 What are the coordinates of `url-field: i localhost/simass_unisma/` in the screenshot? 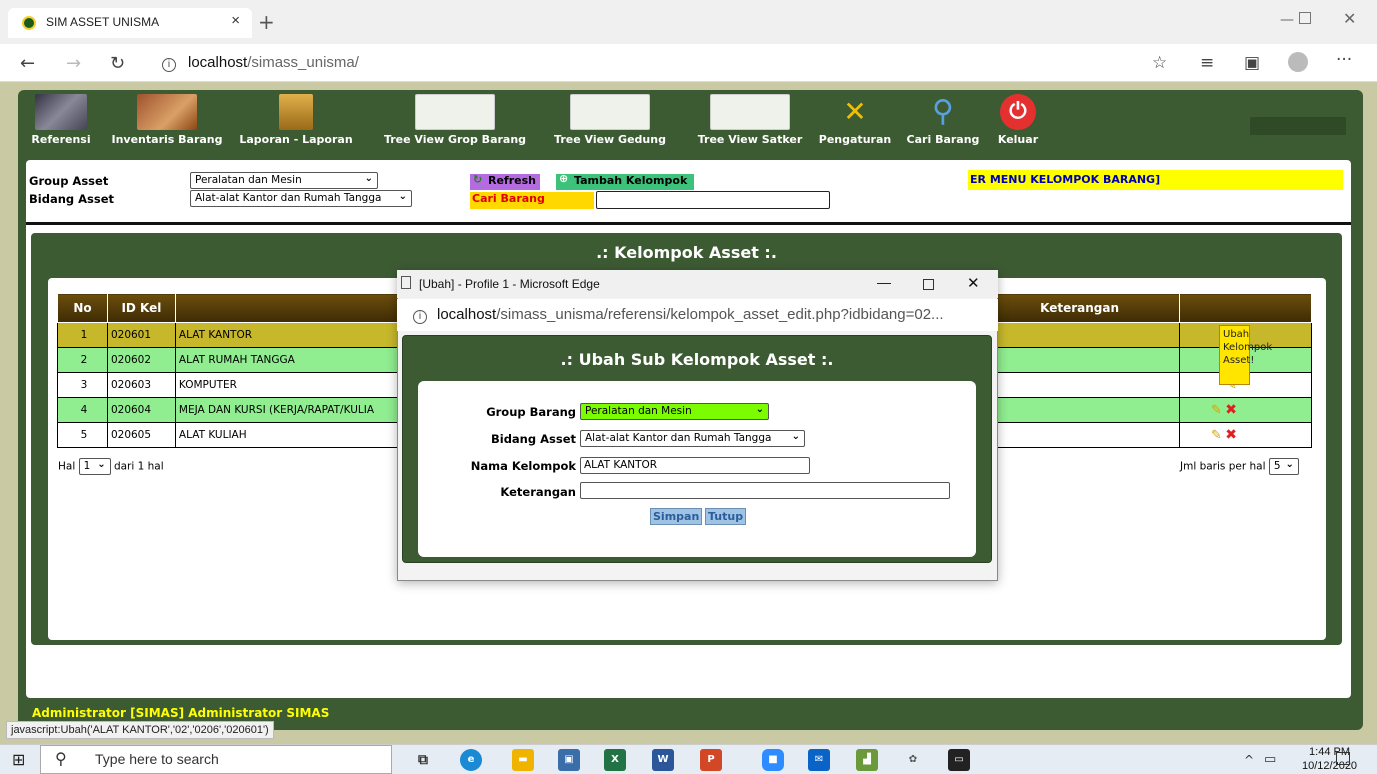 It's located at (260, 61).